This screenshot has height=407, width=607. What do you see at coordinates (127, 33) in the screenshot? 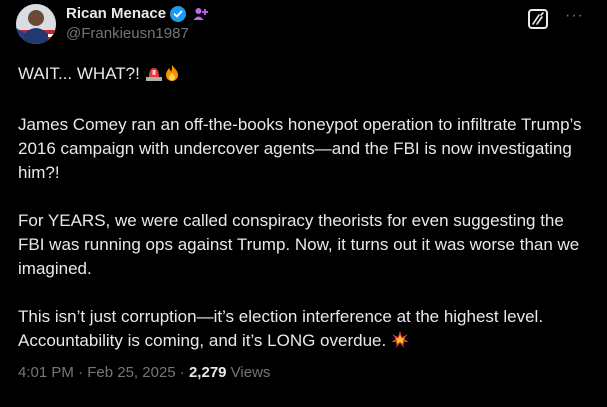
I see `author-handle: @Frankieusn1987` at bounding box center [127, 33].